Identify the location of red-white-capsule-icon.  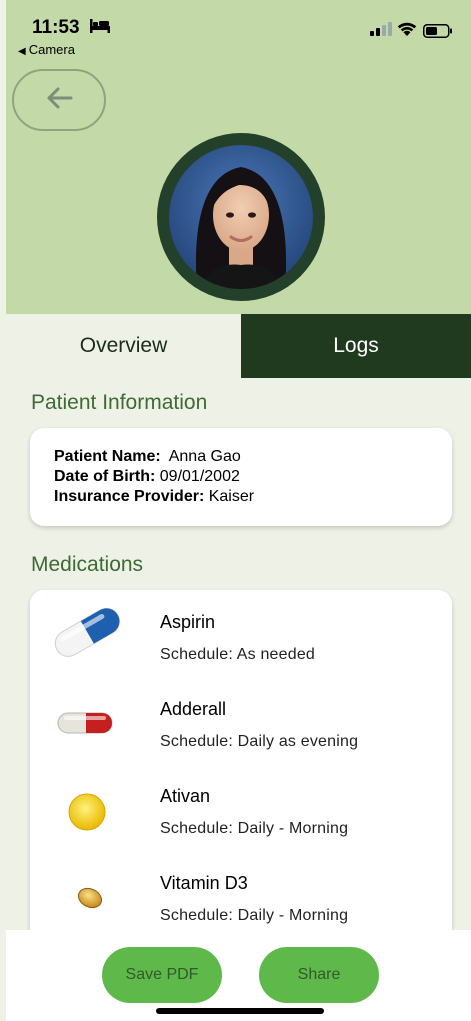
(86, 719).